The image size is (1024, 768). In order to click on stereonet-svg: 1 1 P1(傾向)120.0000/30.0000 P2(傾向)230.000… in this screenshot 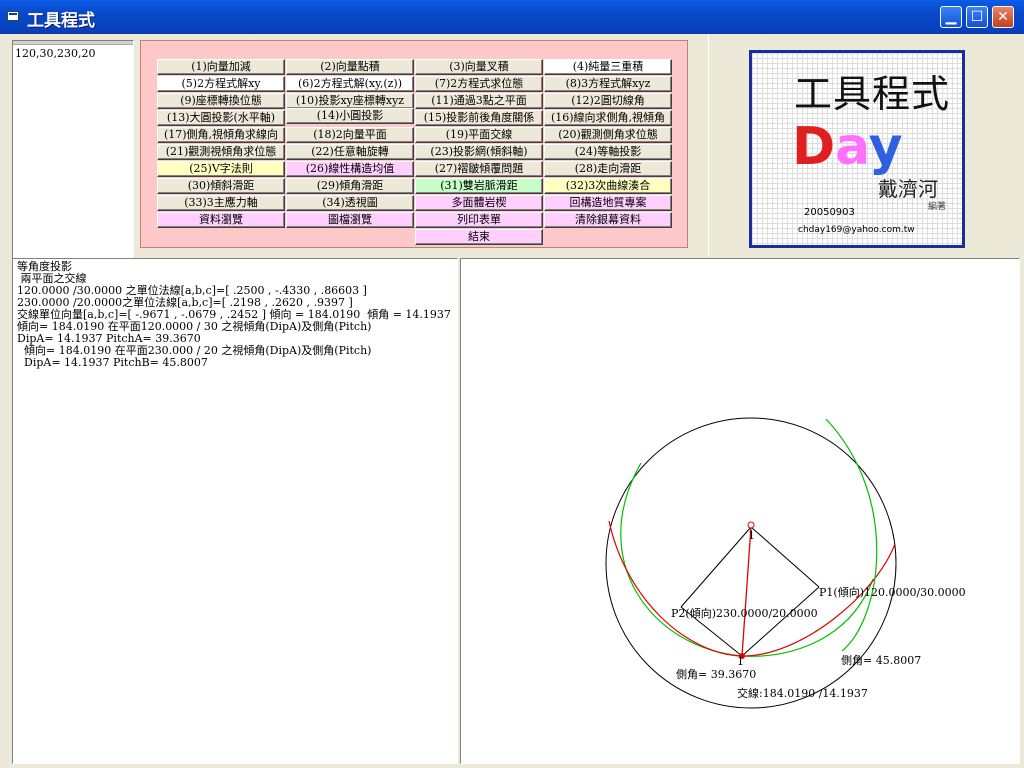, I will do `click(785, 563)`.